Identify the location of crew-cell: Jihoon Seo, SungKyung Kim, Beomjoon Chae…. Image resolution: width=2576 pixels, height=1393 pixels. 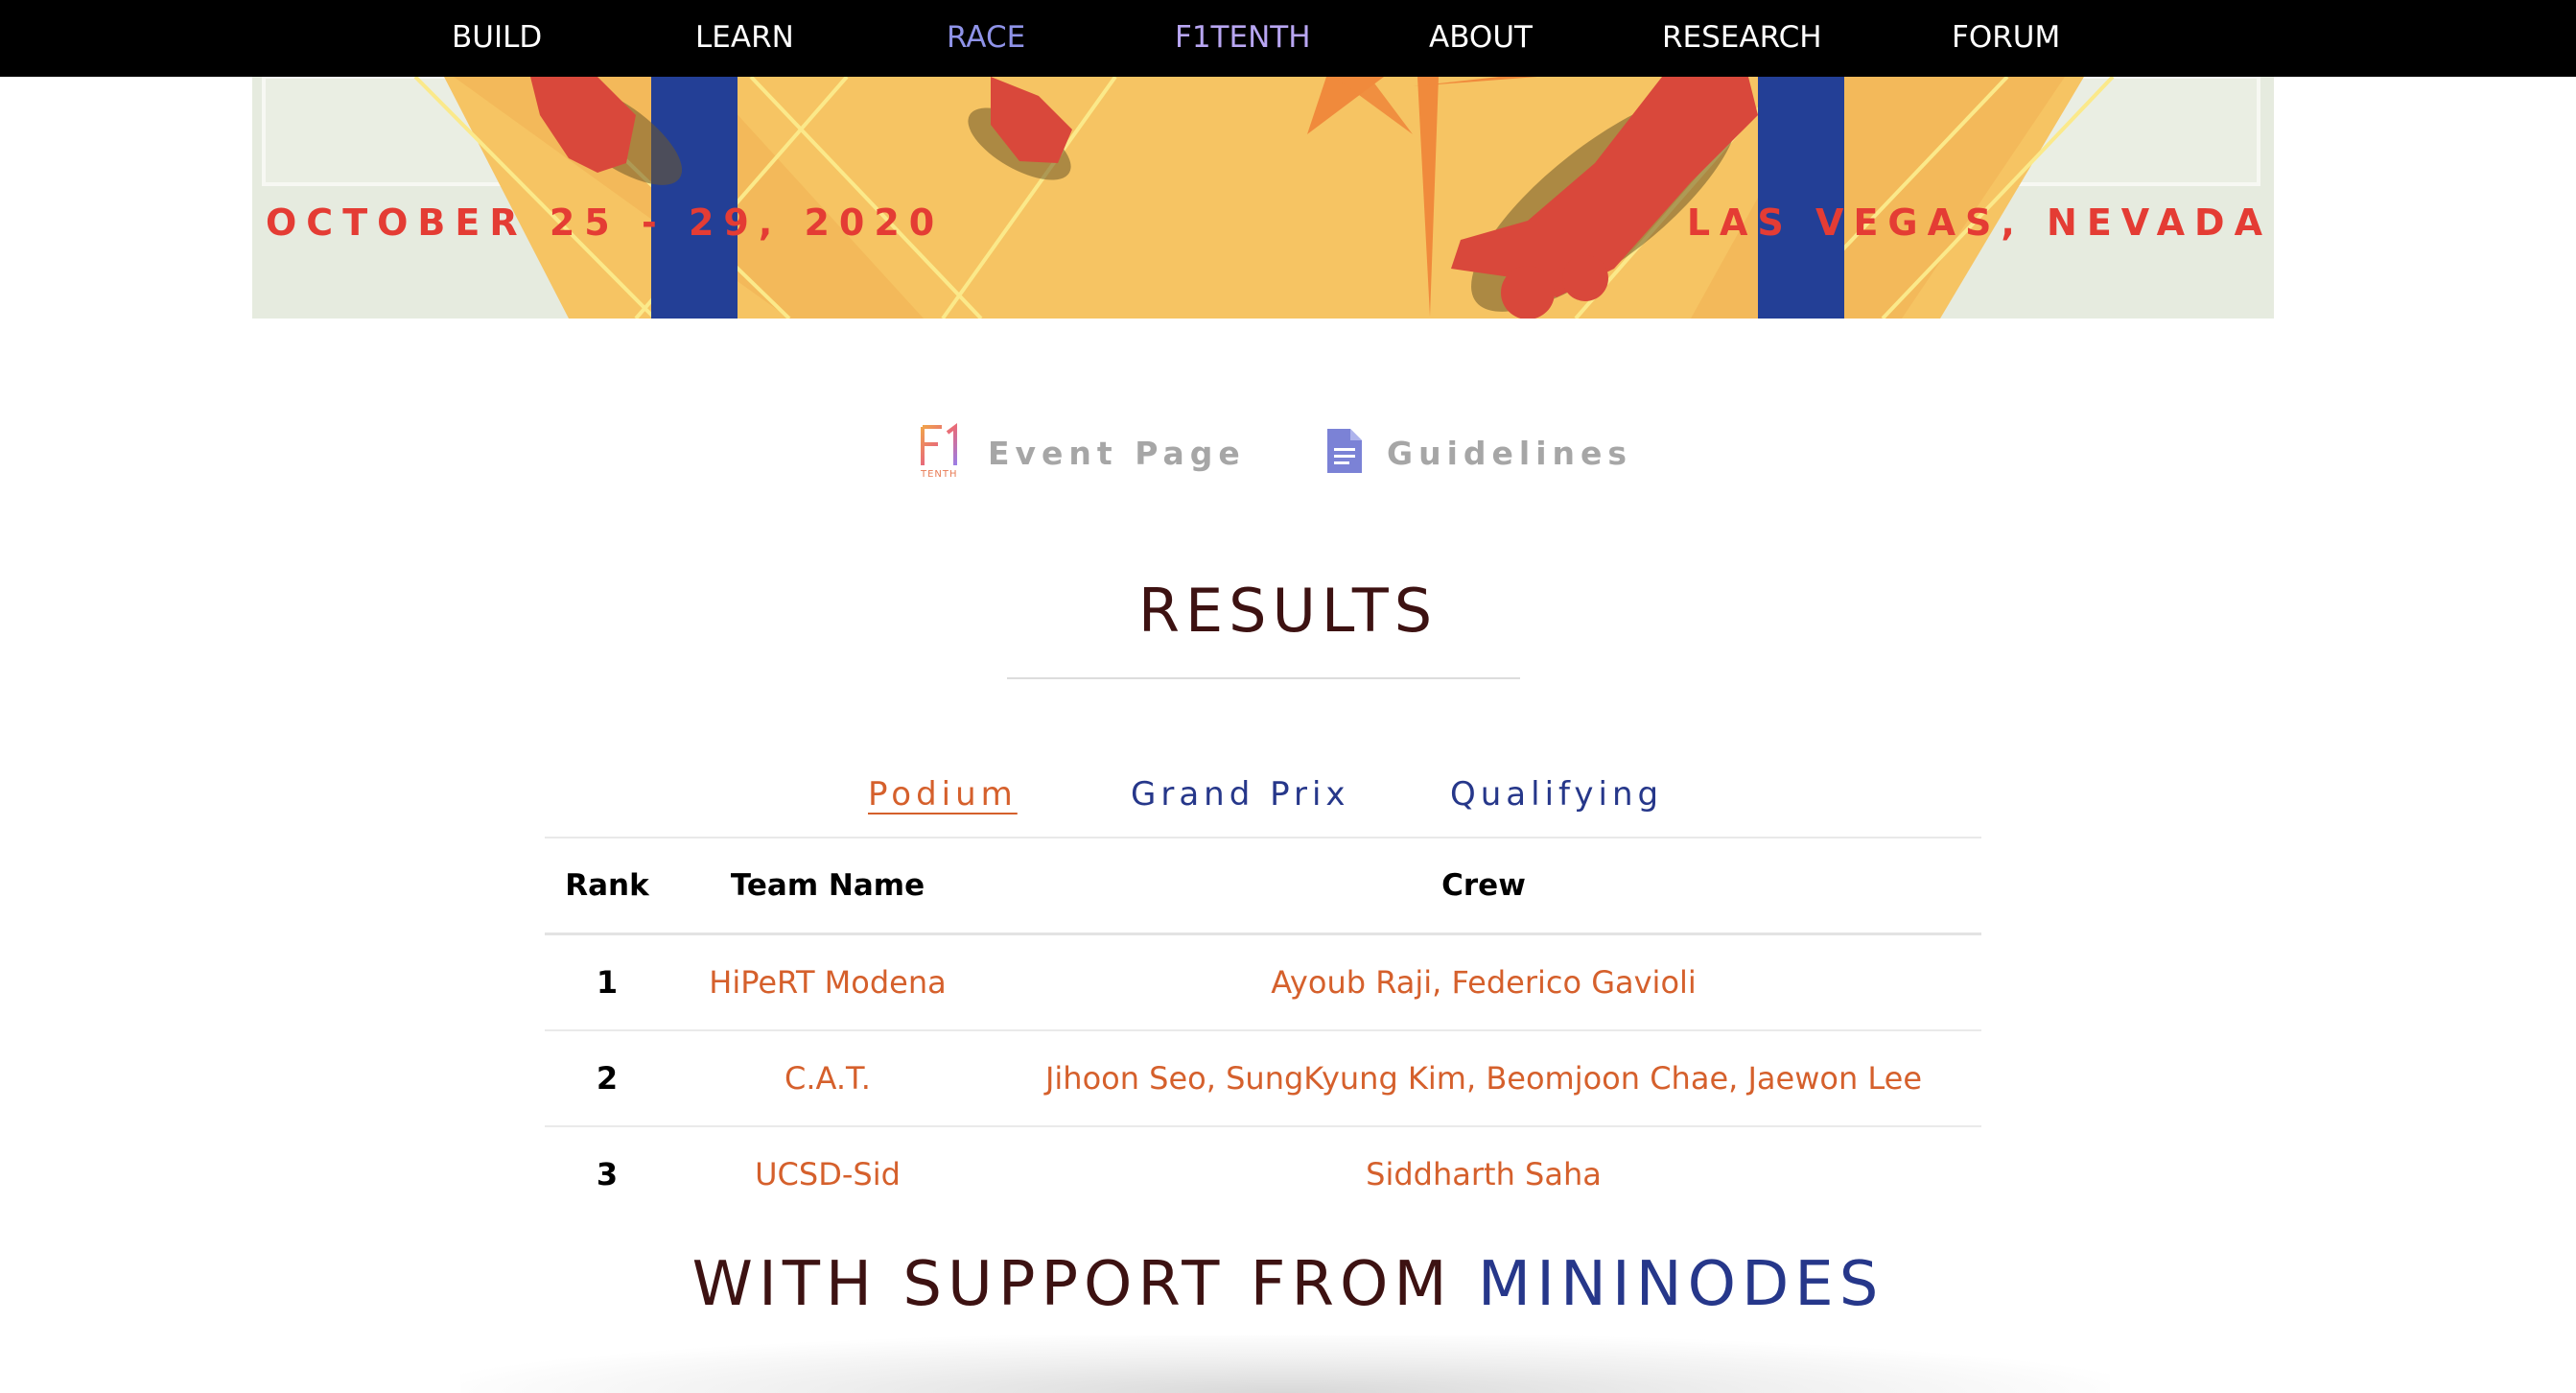
(1483, 1078).